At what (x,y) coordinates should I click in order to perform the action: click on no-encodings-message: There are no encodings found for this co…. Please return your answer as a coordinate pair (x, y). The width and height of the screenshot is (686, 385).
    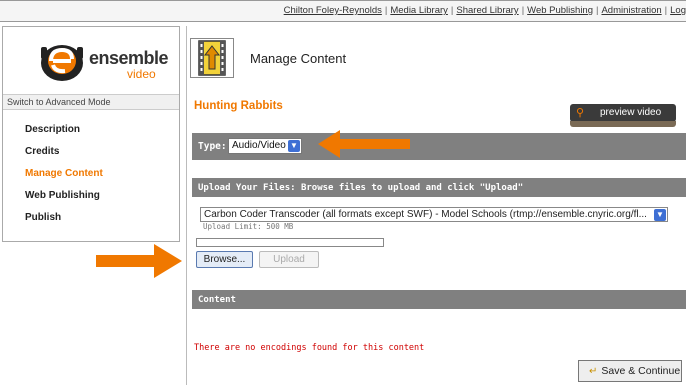
    Looking at the image, I should click on (309, 348).